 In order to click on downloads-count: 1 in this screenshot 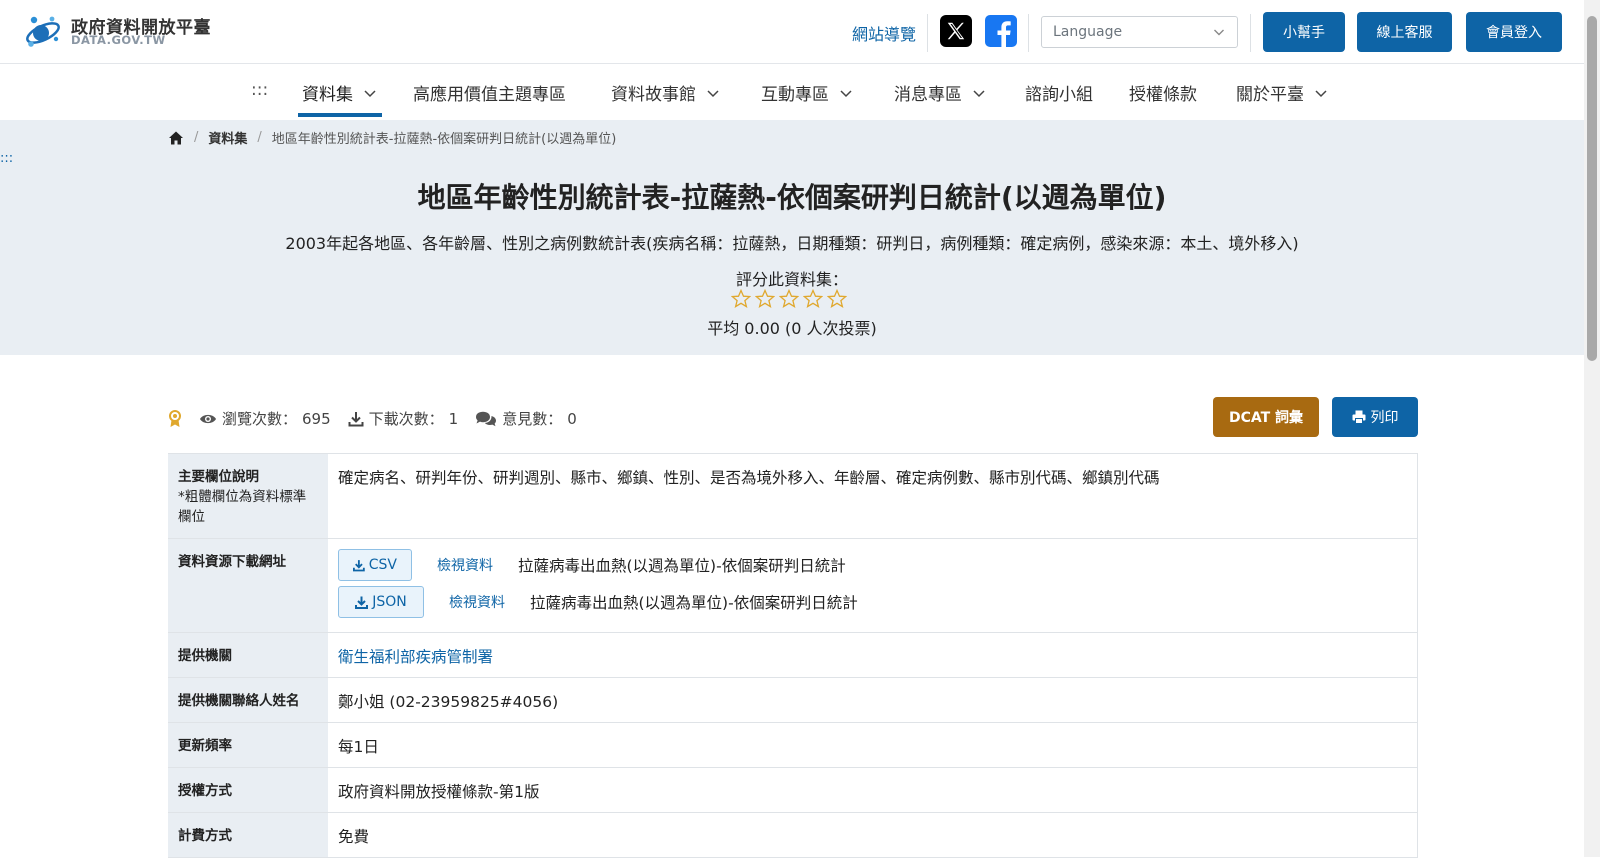, I will do `click(453, 418)`.